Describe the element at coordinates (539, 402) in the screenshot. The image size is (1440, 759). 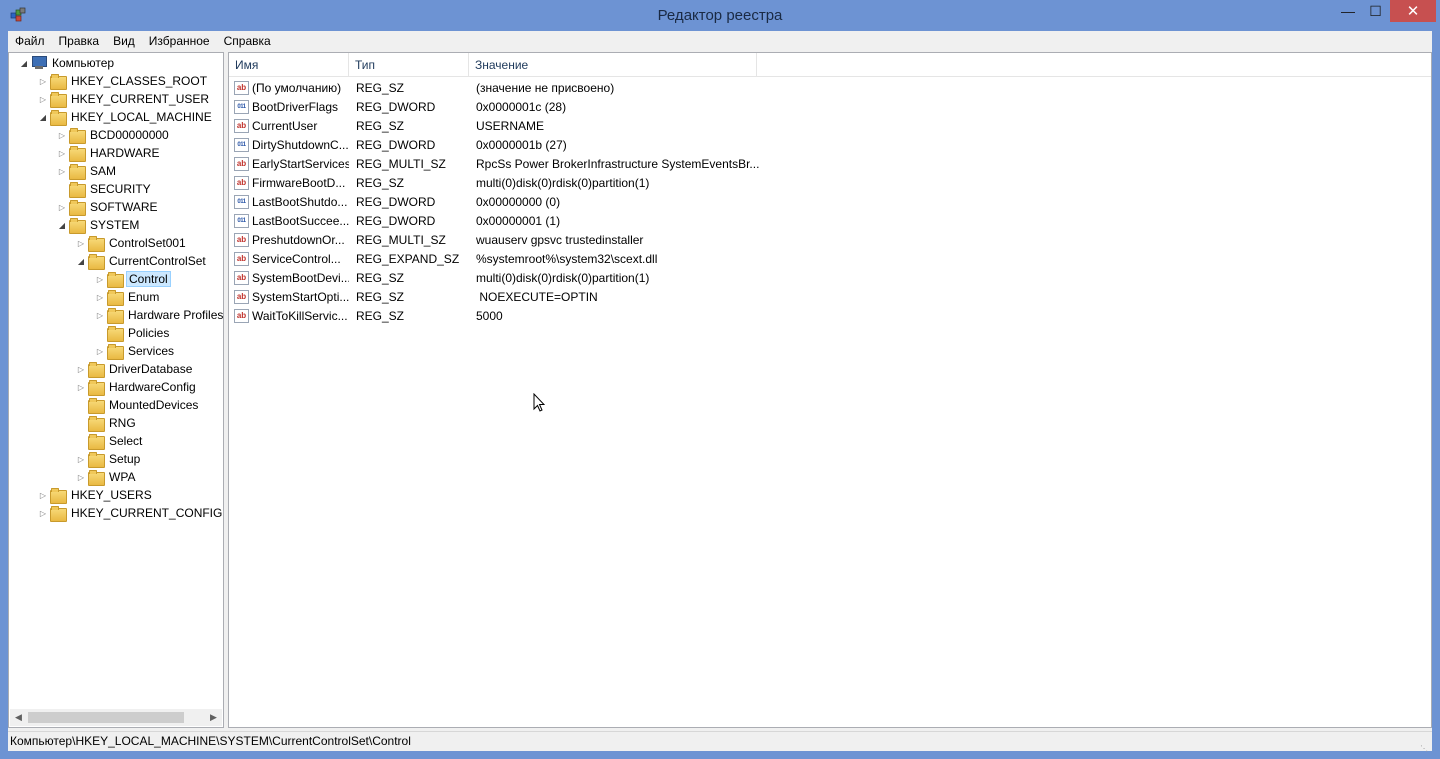
I see `mouse-pointer-icon` at that location.